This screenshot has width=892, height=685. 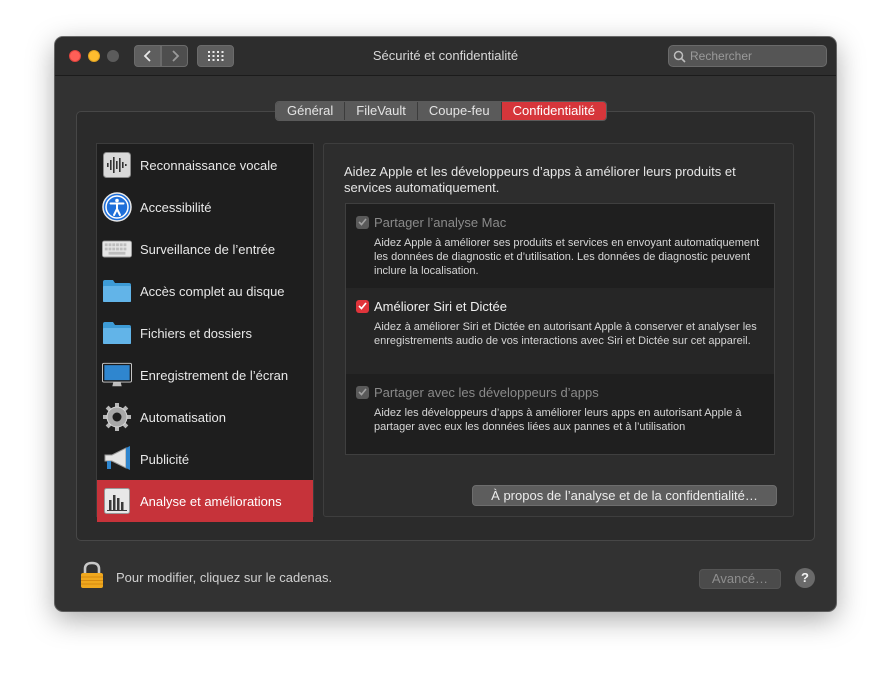 What do you see at coordinates (679, 56) in the screenshot?
I see `search-icon` at bounding box center [679, 56].